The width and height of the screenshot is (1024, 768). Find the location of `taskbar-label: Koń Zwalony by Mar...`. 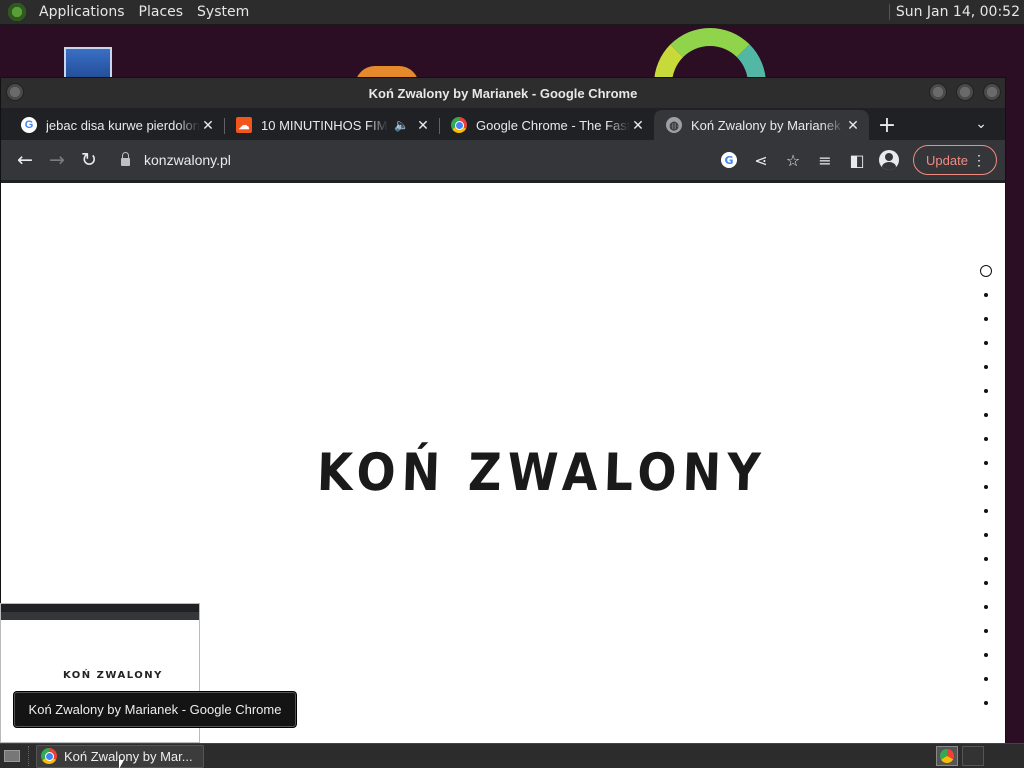

taskbar-label: Koń Zwalony by Mar... is located at coordinates (128, 756).